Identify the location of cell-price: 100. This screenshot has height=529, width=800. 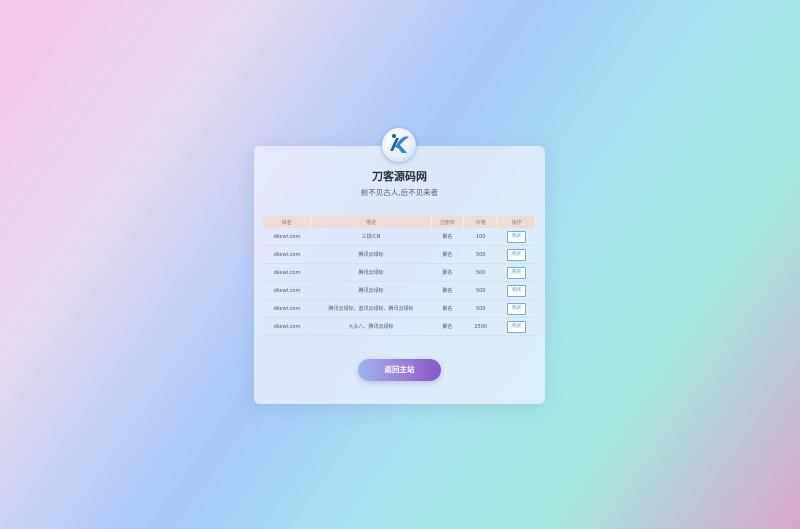
(480, 237).